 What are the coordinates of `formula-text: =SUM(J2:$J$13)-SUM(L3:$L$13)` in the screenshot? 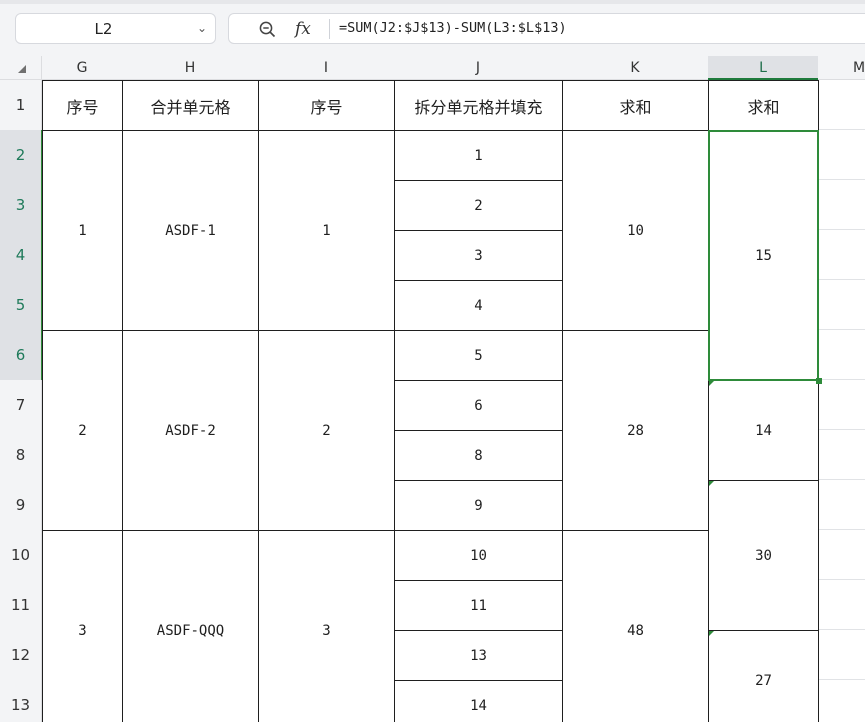 It's located at (453, 28).